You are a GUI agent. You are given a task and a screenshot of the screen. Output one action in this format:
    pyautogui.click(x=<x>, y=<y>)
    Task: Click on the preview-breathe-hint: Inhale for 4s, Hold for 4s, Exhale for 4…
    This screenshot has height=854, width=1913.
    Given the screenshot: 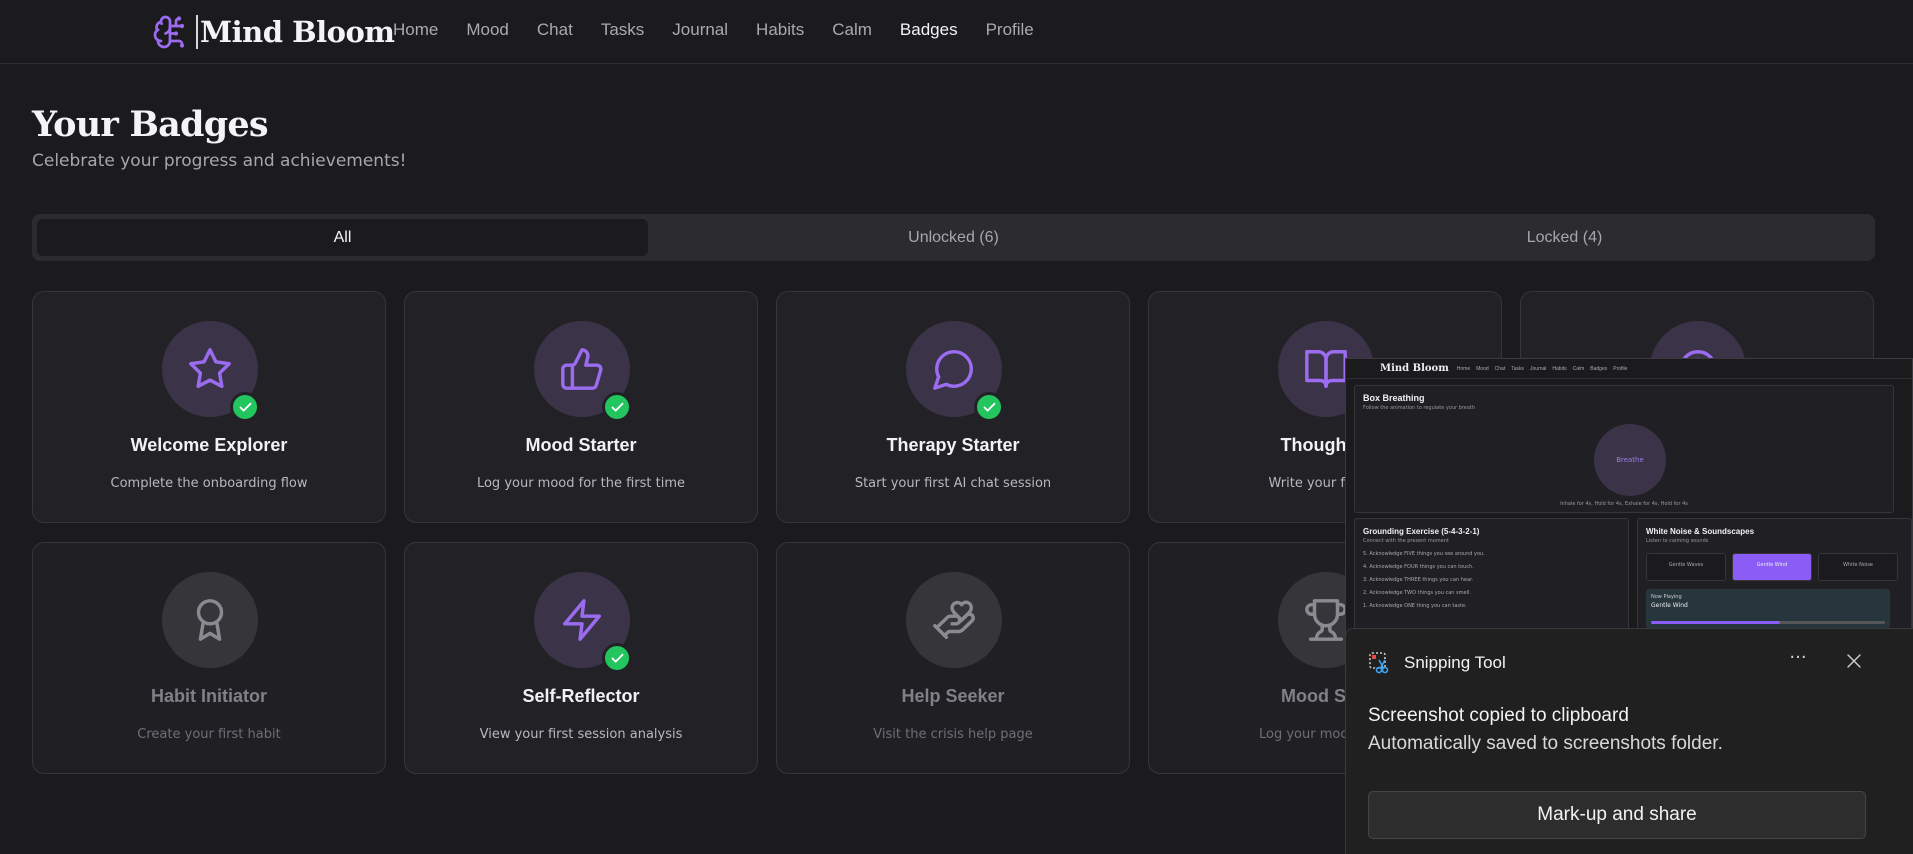 What is the action you would take?
    pyautogui.click(x=1624, y=504)
    